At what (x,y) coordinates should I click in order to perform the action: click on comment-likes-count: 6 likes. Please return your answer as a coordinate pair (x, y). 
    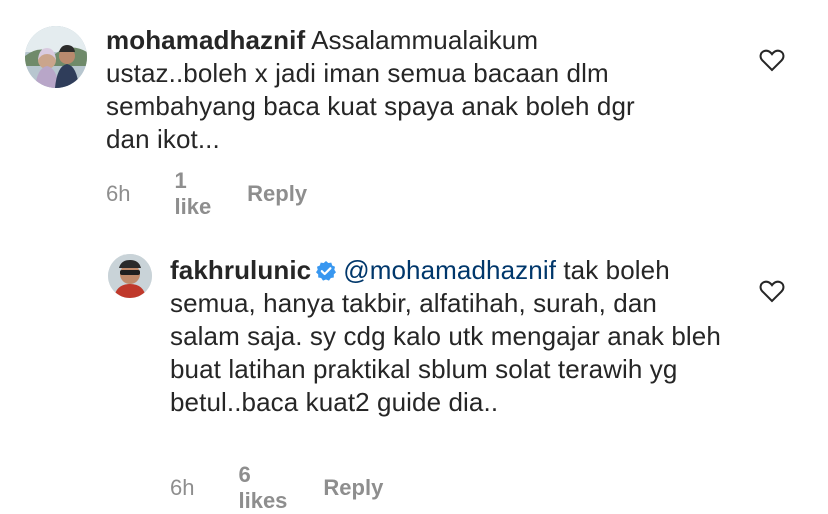
    Looking at the image, I should click on (262, 488).